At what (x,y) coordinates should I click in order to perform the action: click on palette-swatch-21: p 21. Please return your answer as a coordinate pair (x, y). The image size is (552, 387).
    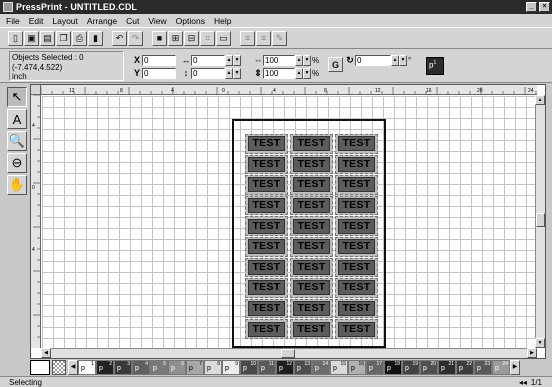
    Looking at the image, I should click on (447, 367).